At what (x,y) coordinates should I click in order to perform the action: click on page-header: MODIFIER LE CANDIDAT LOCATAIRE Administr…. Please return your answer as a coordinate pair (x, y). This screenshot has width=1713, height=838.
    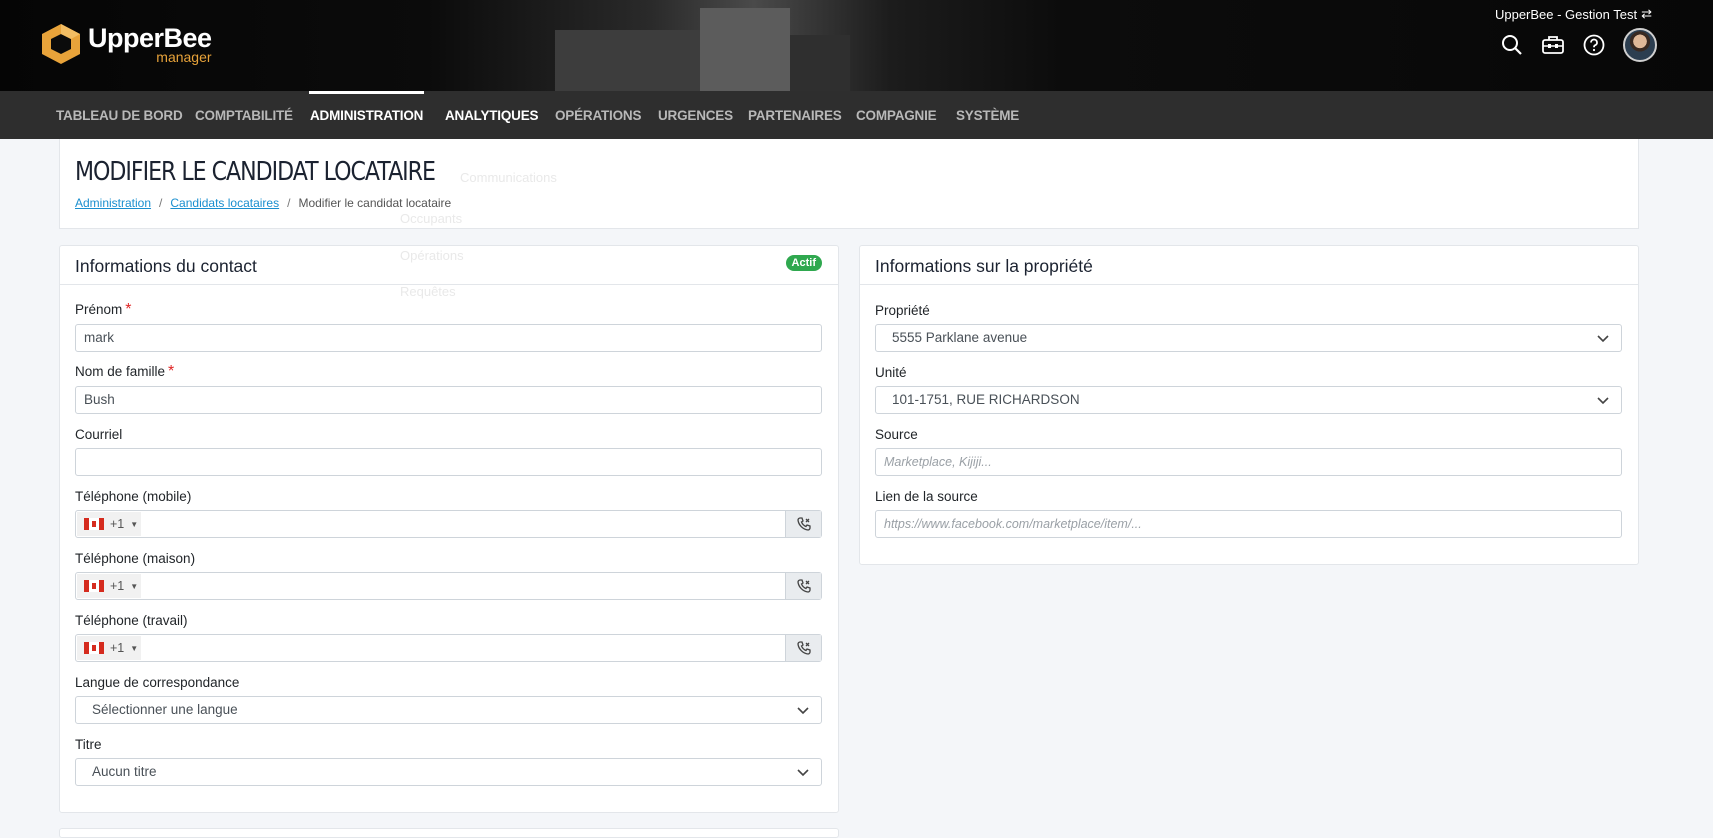
    Looking at the image, I should click on (849, 184).